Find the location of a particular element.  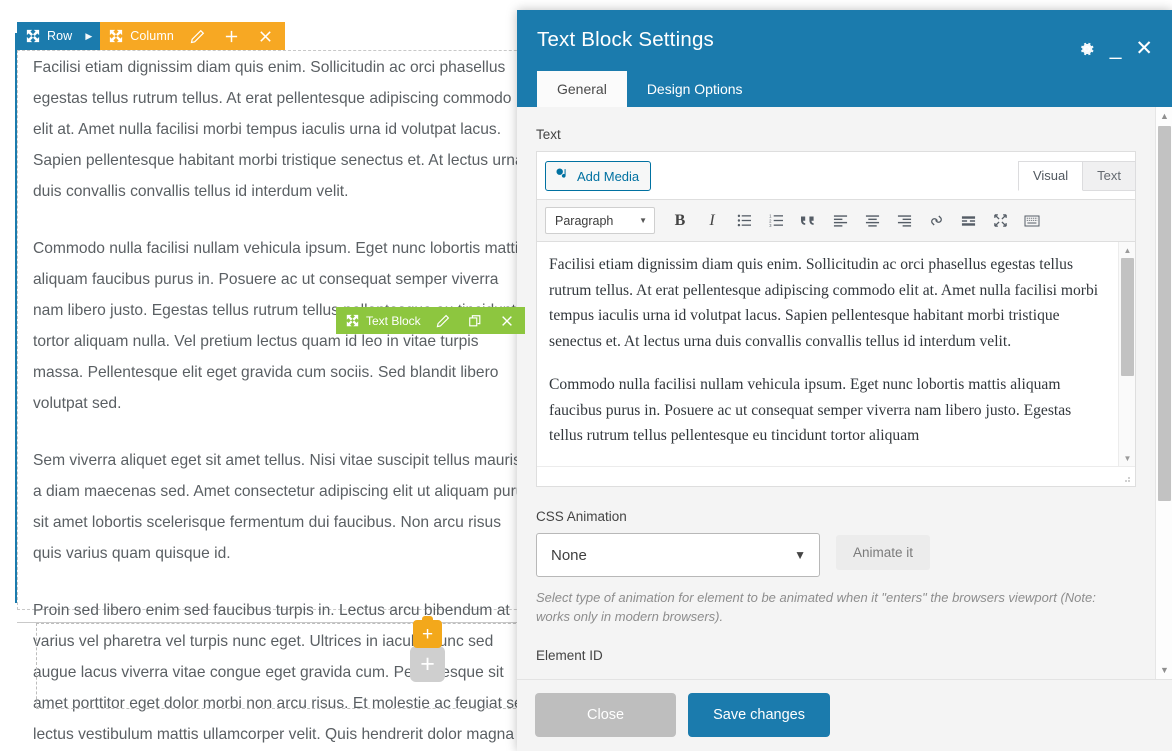

modal-header-actions: _ ✕ is located at coordinates (1115, 48).